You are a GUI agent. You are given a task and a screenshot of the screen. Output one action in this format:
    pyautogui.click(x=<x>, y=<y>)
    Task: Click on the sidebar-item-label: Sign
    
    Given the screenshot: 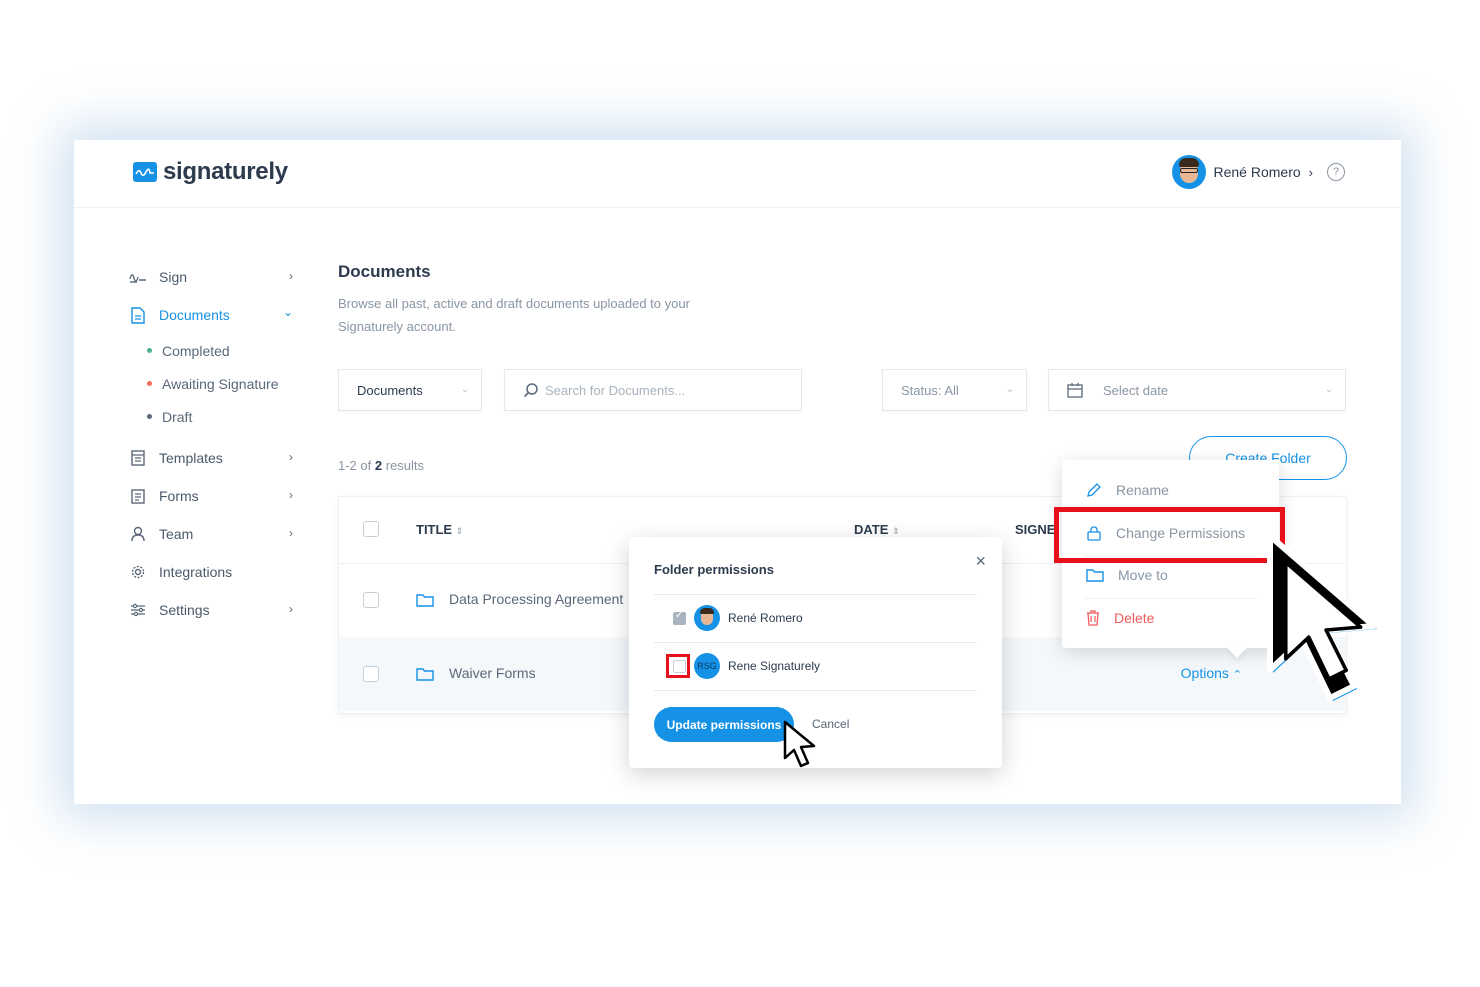 What is the action you would take?
    pyautogui.click(x=173, y=277)
    